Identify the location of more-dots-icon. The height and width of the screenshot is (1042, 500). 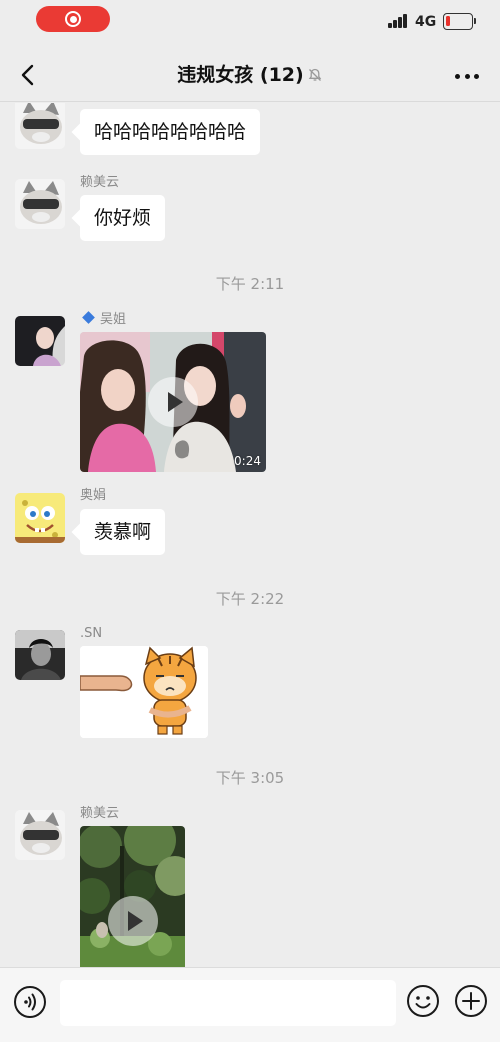
(457, 76).